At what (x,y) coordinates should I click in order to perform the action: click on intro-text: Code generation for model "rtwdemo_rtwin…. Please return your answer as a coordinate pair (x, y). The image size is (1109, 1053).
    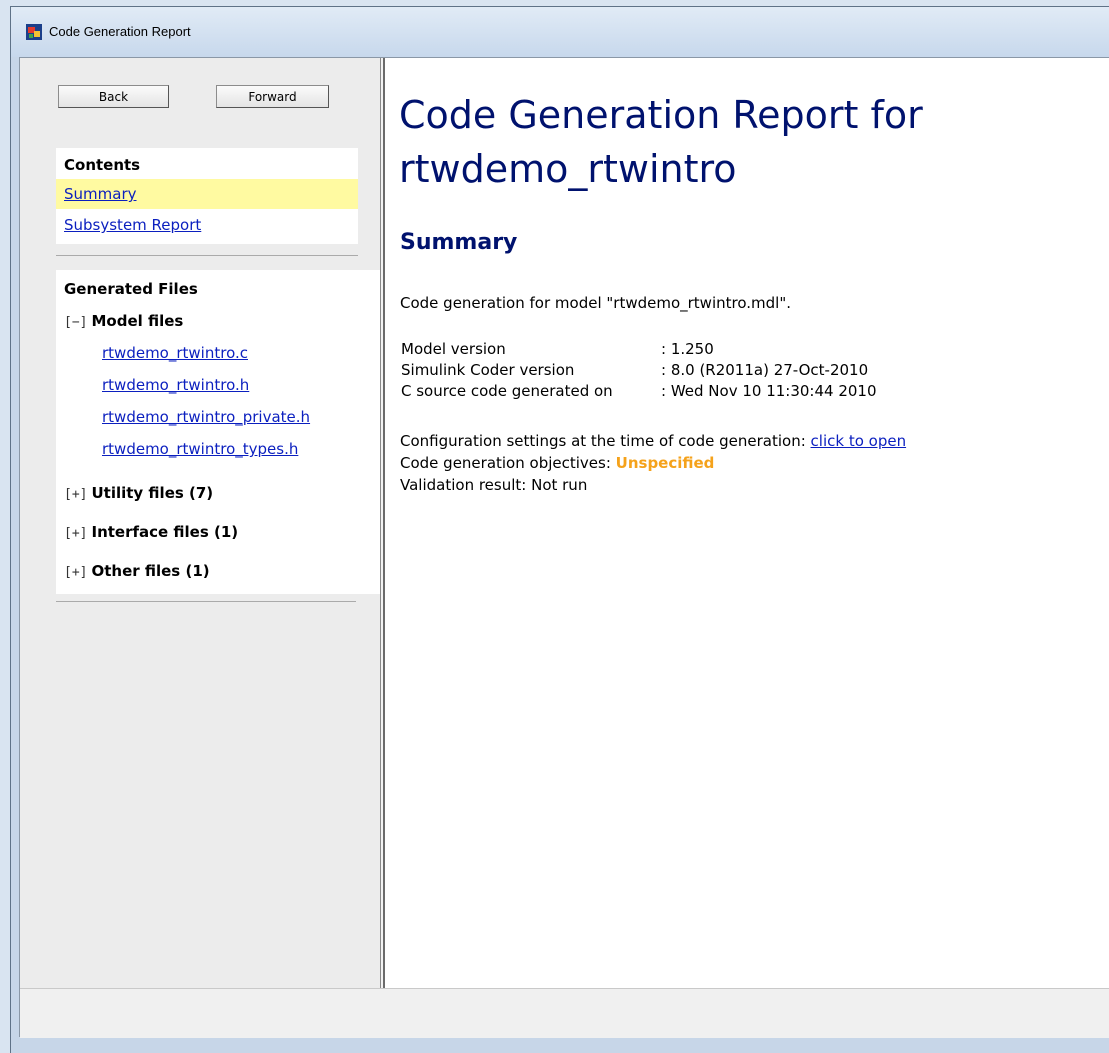
    Looking at the image, I should click on (595, 303).